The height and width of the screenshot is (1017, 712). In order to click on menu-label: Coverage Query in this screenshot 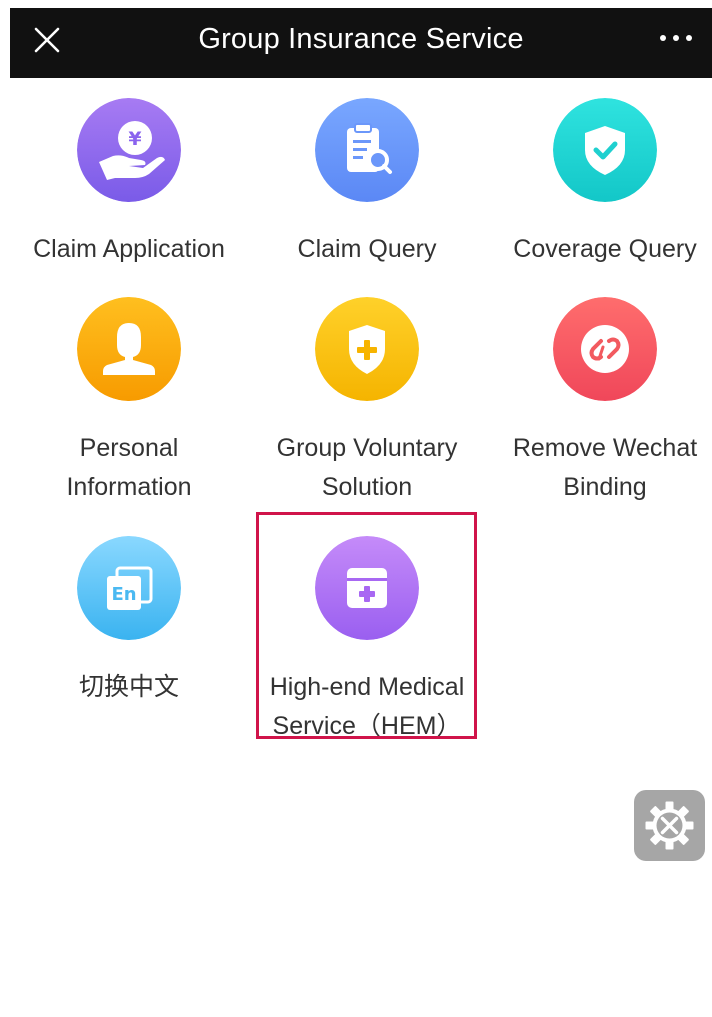, I will do `click(605, 249)`.